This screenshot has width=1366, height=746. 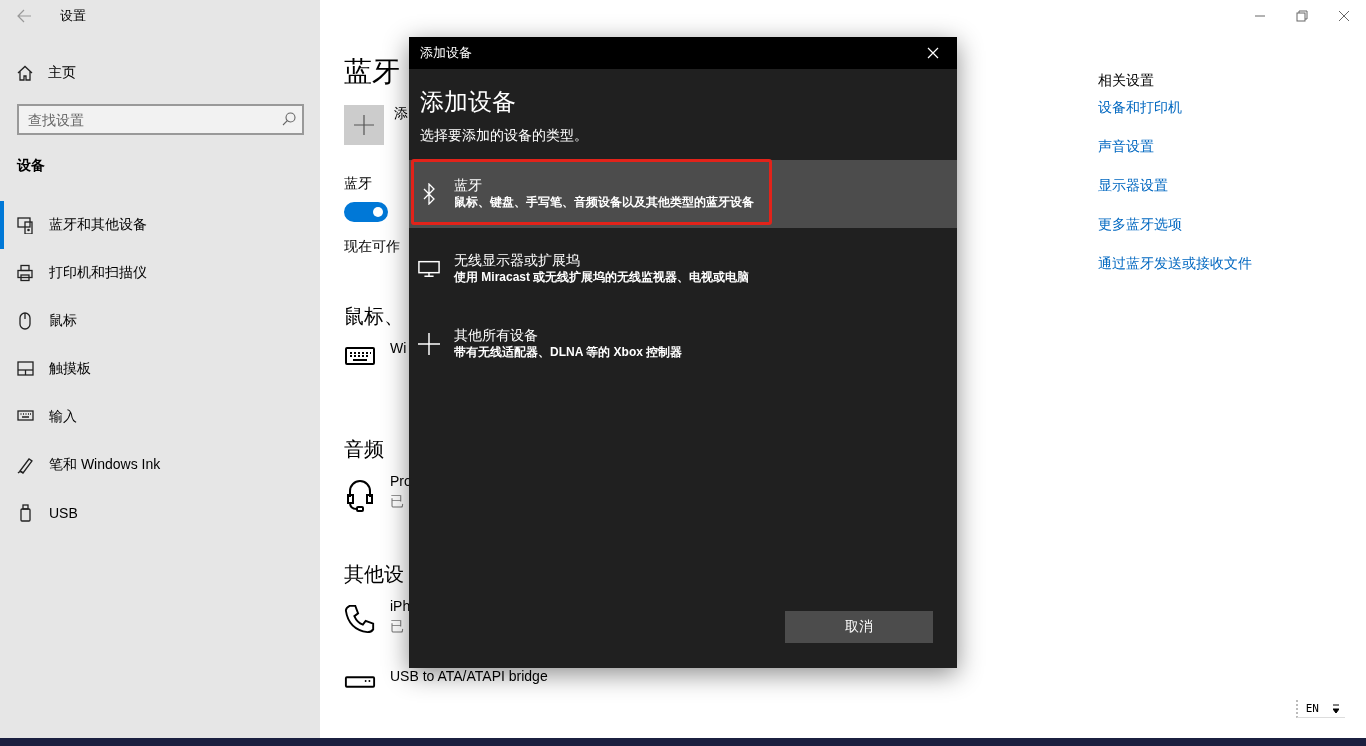 What do you see at coordinates (517, 260) in the screenshot?
I see `option-title: 无线显示器或扩展坞` at bounding box center [517, 260].